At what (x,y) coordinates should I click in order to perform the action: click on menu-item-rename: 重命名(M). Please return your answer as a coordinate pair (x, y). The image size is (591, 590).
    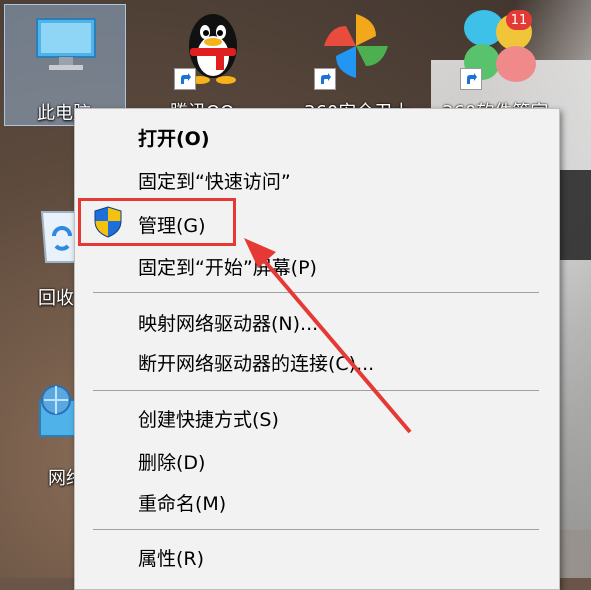
    Looking at the image, I should click on (317, 502).